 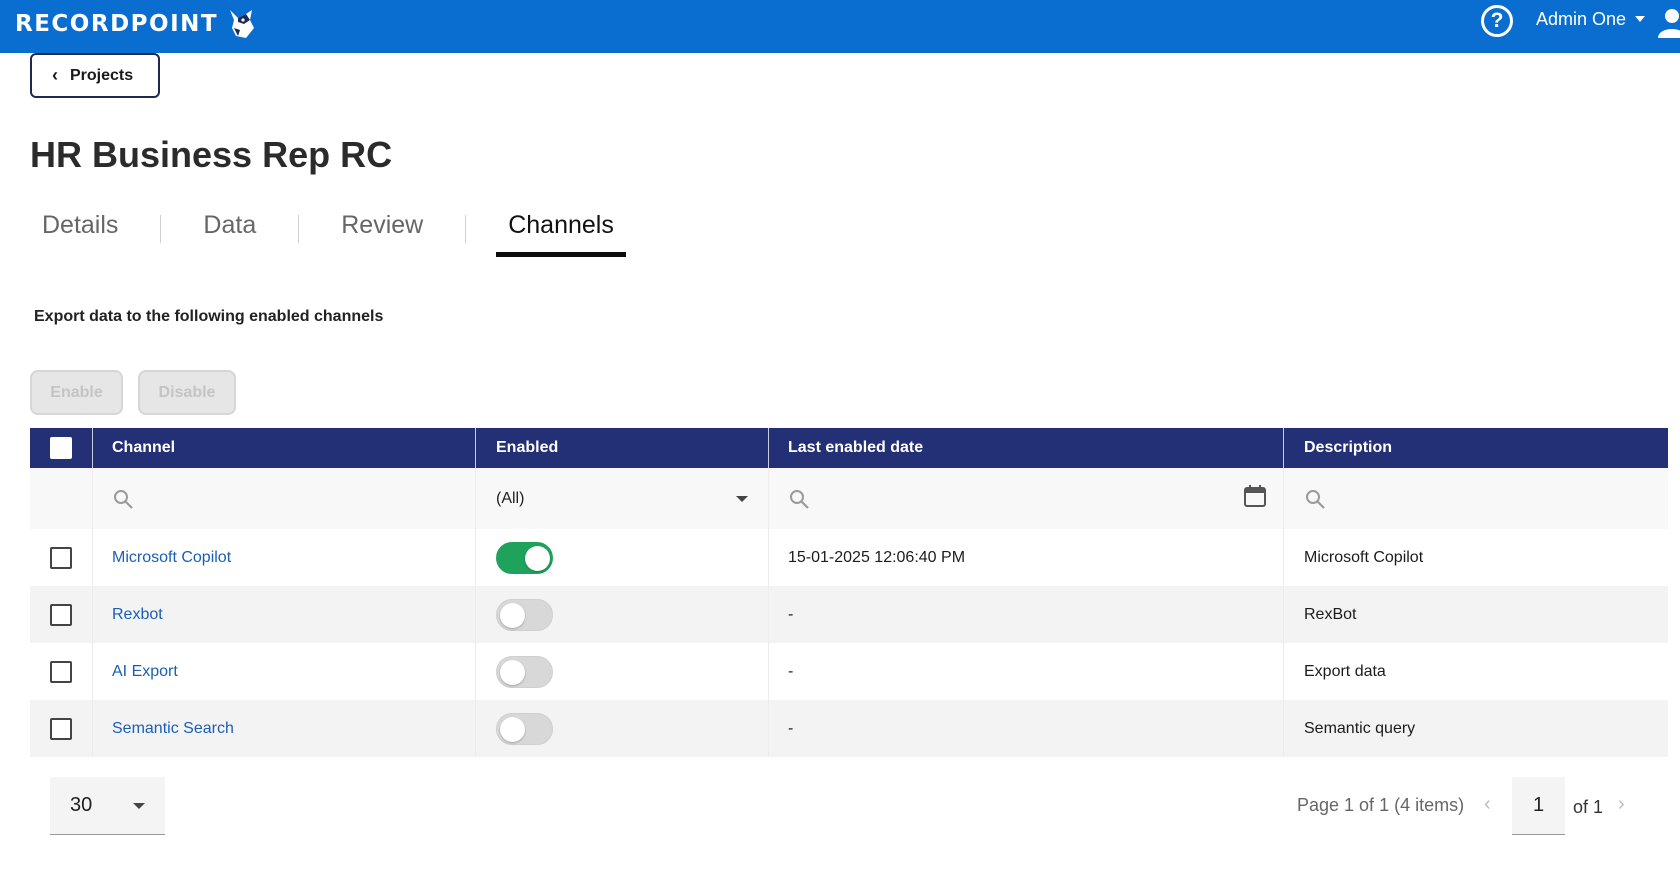 I want to click on filter-row: (All), so click(x=849, y=498).